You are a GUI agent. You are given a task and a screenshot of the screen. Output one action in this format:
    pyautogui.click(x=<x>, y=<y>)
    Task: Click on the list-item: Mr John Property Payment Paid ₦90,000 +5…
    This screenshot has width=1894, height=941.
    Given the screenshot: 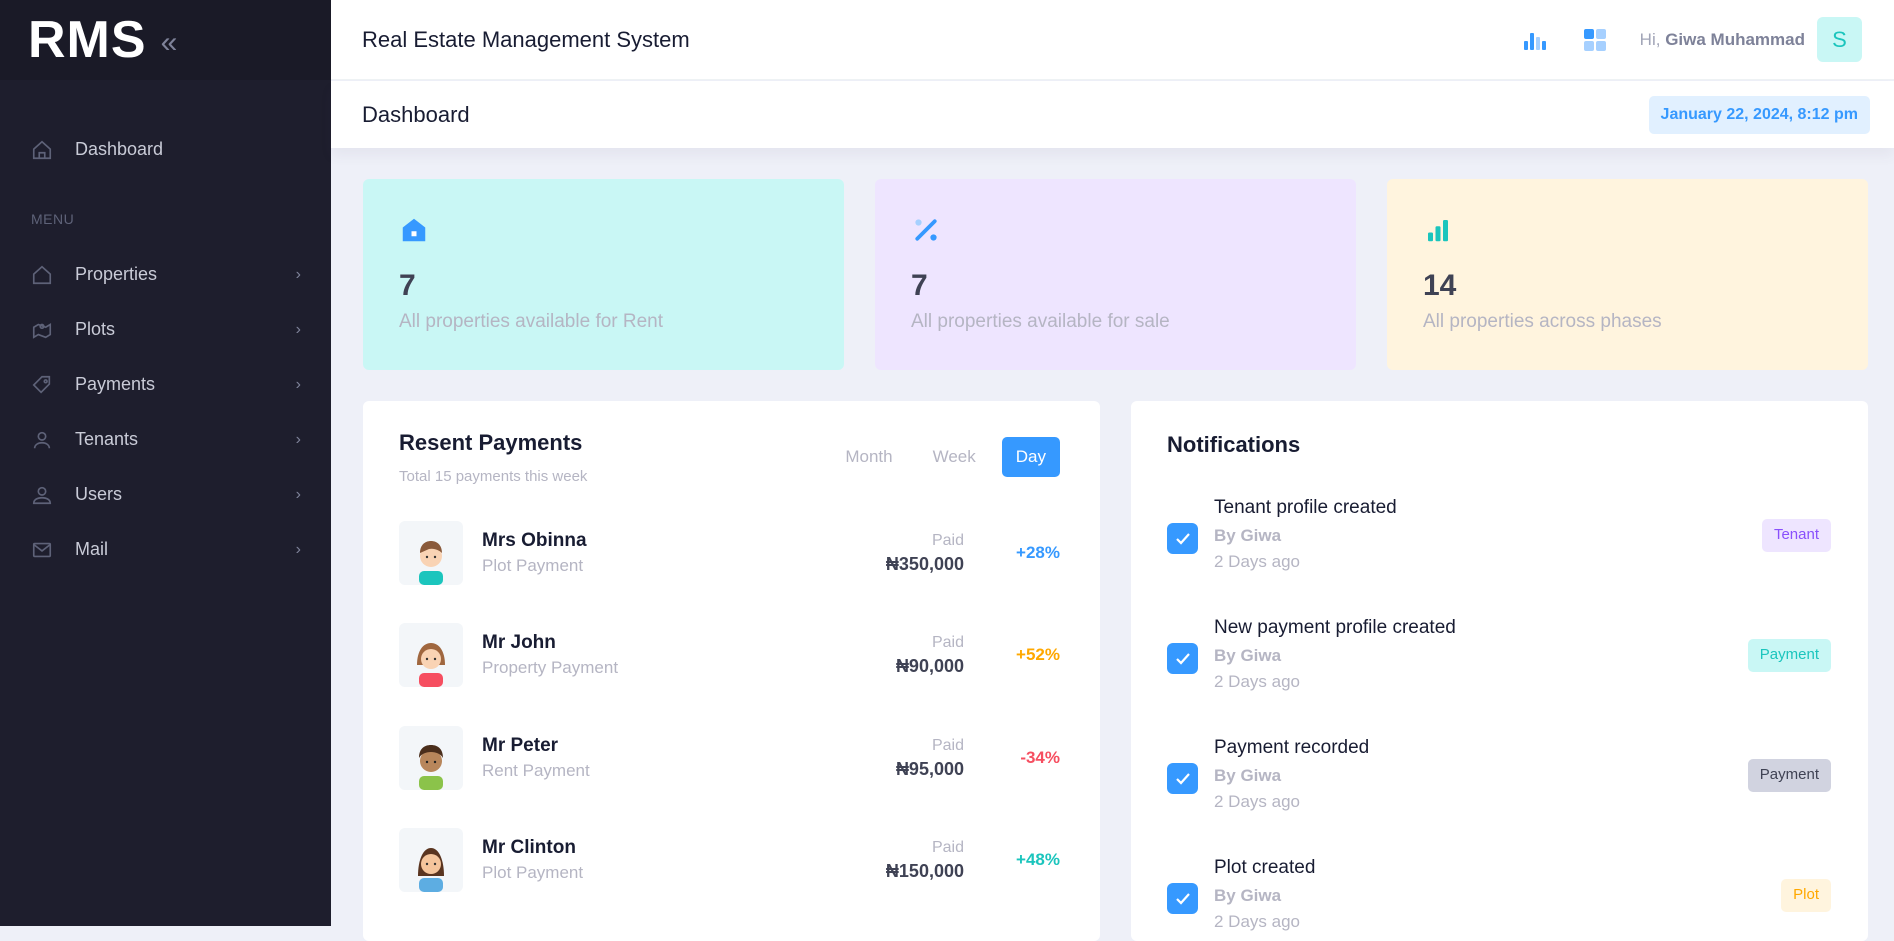 What is the action you would take?
    pyautogui.click(x=729, y=655)
    